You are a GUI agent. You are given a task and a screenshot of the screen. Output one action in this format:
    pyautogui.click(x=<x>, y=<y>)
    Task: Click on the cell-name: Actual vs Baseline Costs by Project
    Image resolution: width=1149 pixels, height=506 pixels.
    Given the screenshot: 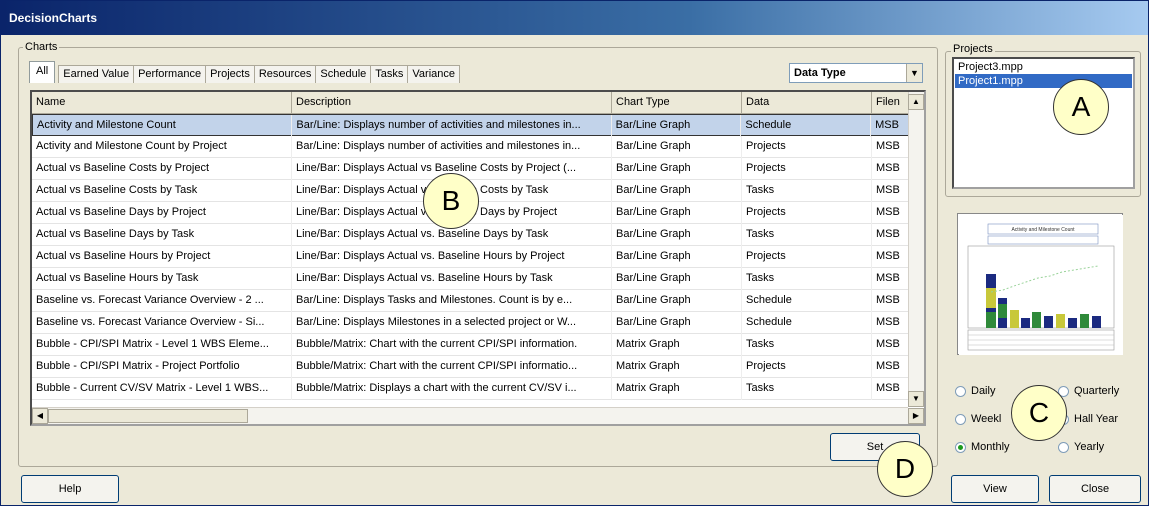 What is the action you would take?
    pyautogui.click(x=162, y=169)
    